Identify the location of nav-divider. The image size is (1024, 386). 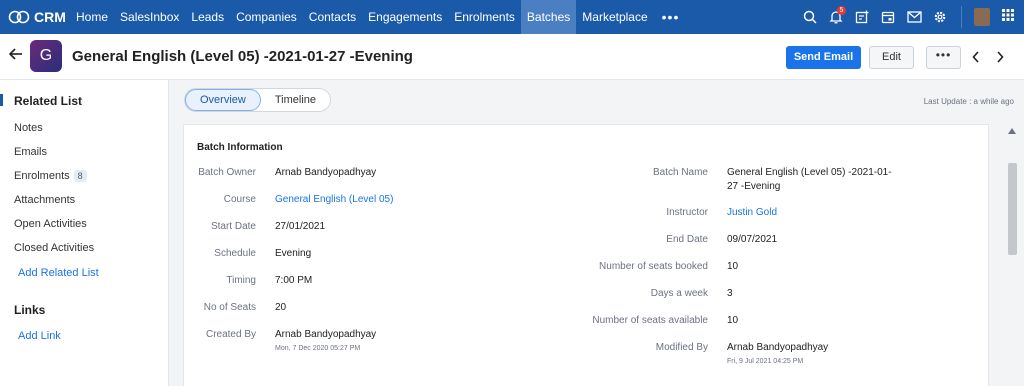
(961, 17).